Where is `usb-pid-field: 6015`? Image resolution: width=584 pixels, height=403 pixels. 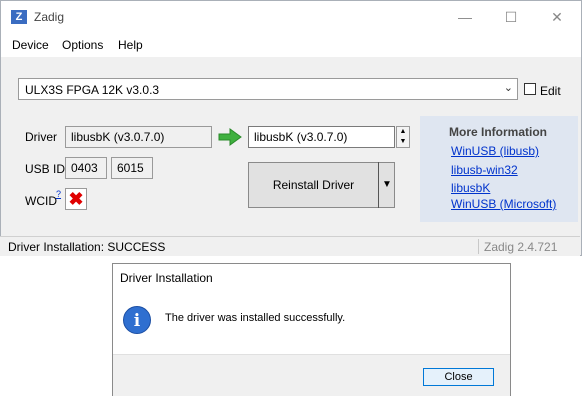
usb-pid-field: 6015 is located at coordinates (132, 168).